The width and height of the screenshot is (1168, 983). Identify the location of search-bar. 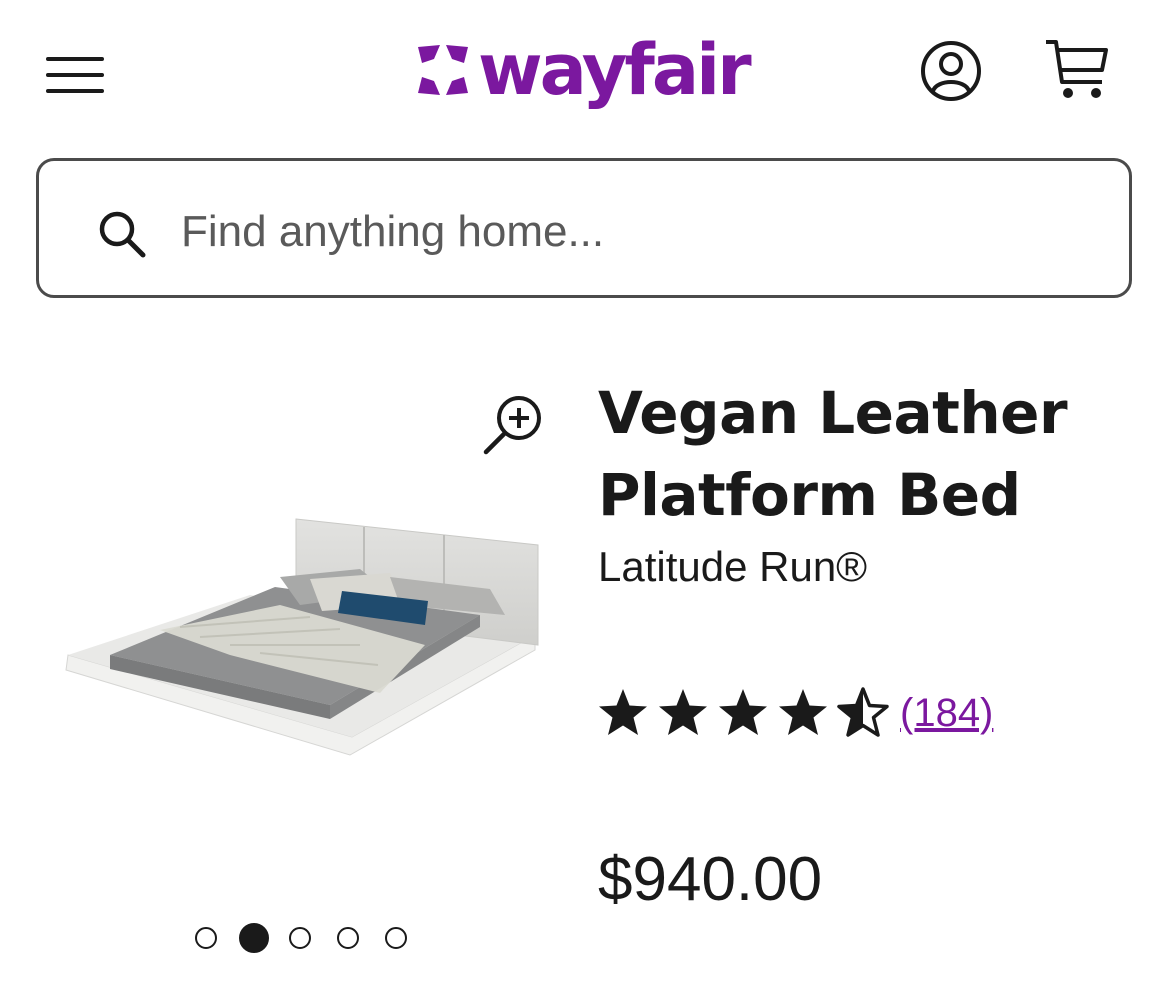
(584, 228).